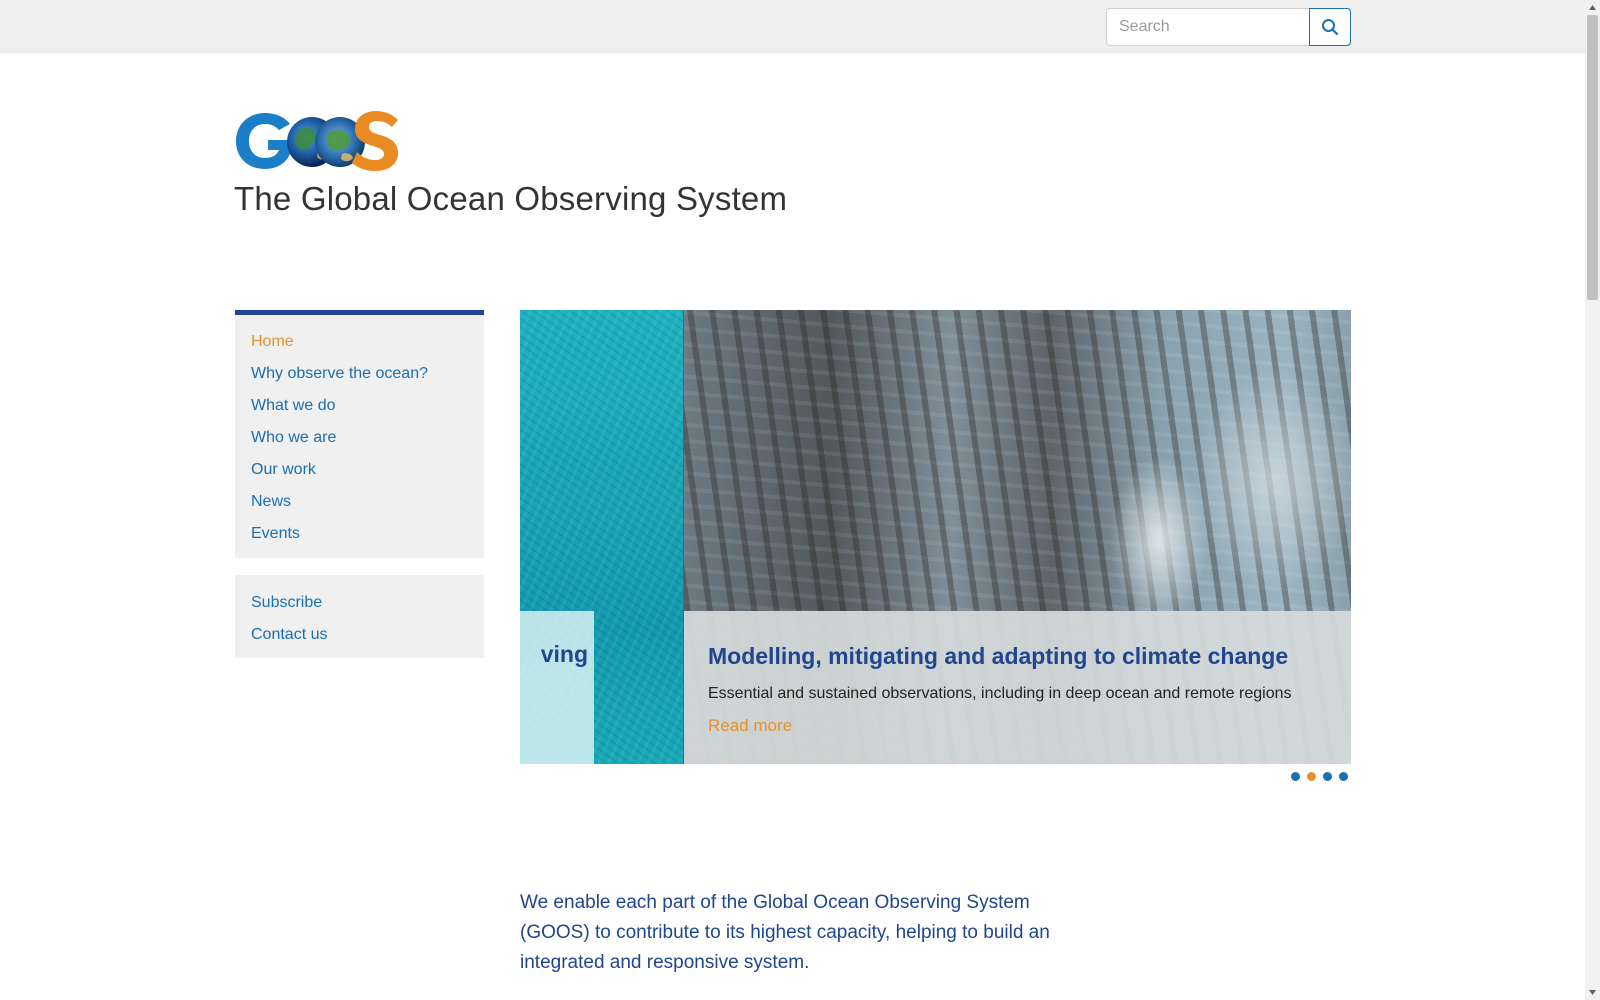  Describe the element at coordinates (1592, 500) in the screenshot. I see `page-scrollbar` at that location.